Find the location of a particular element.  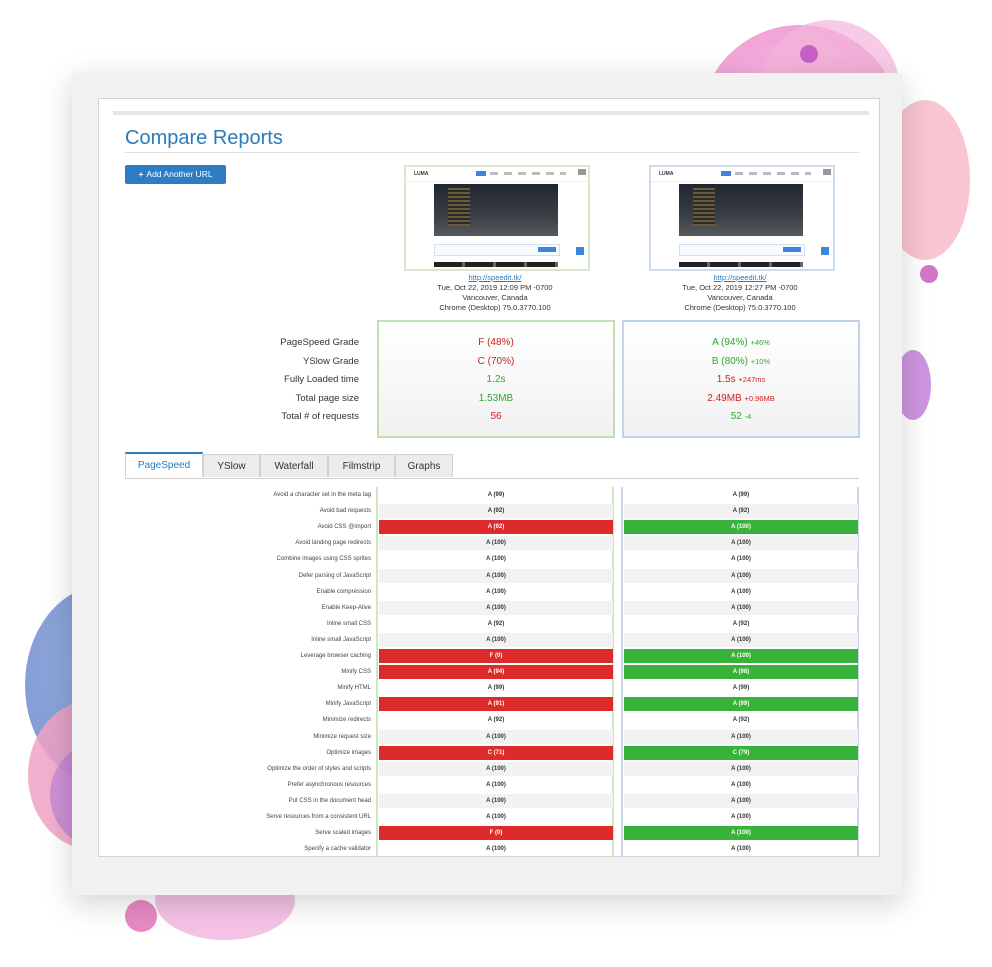

table-row: Minify HTML A (99) A (99) is located at coordinates (489, 688).